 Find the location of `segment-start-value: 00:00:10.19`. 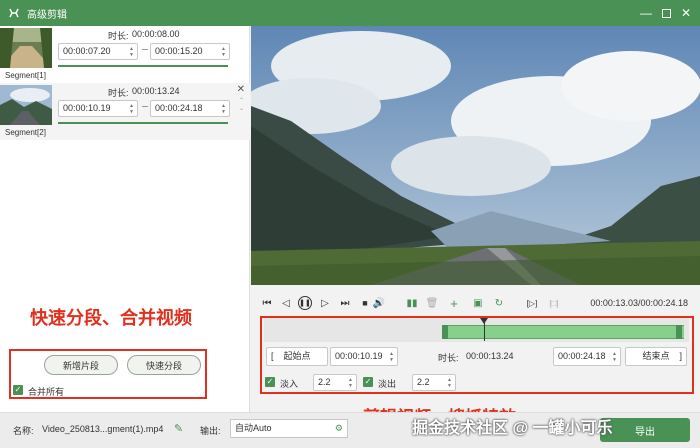

segment-start-value: 00:00:10.19 is located at coordinates (87, 108).